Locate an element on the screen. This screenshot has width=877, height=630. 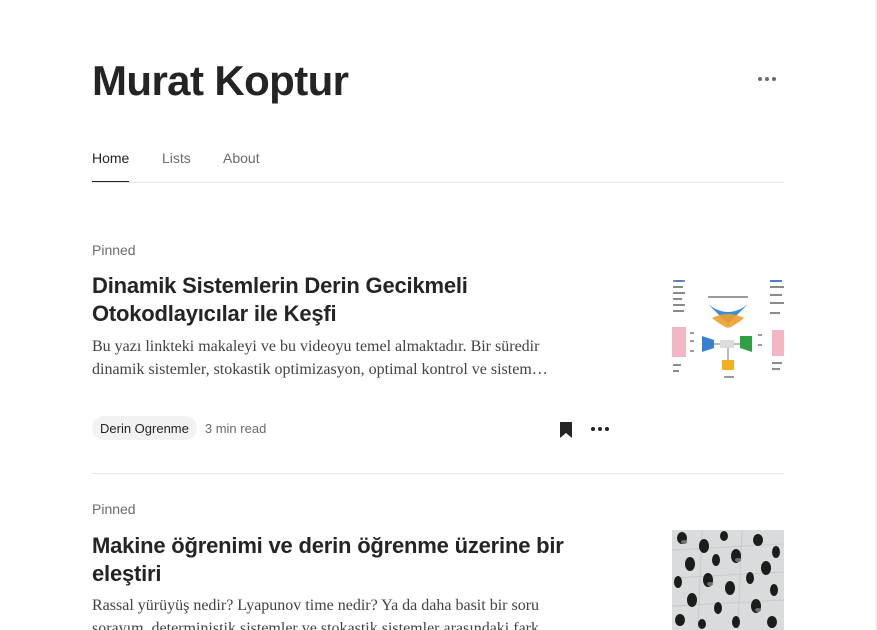
article-divider is located at coordinates (438, 473).